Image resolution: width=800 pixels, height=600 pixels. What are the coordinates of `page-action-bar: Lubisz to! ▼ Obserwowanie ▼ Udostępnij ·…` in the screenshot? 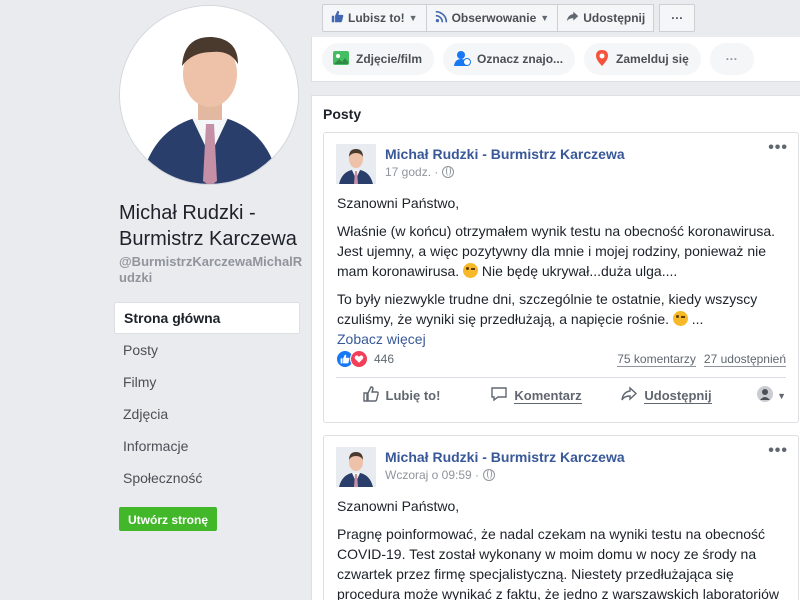 It's located at (509, 18).